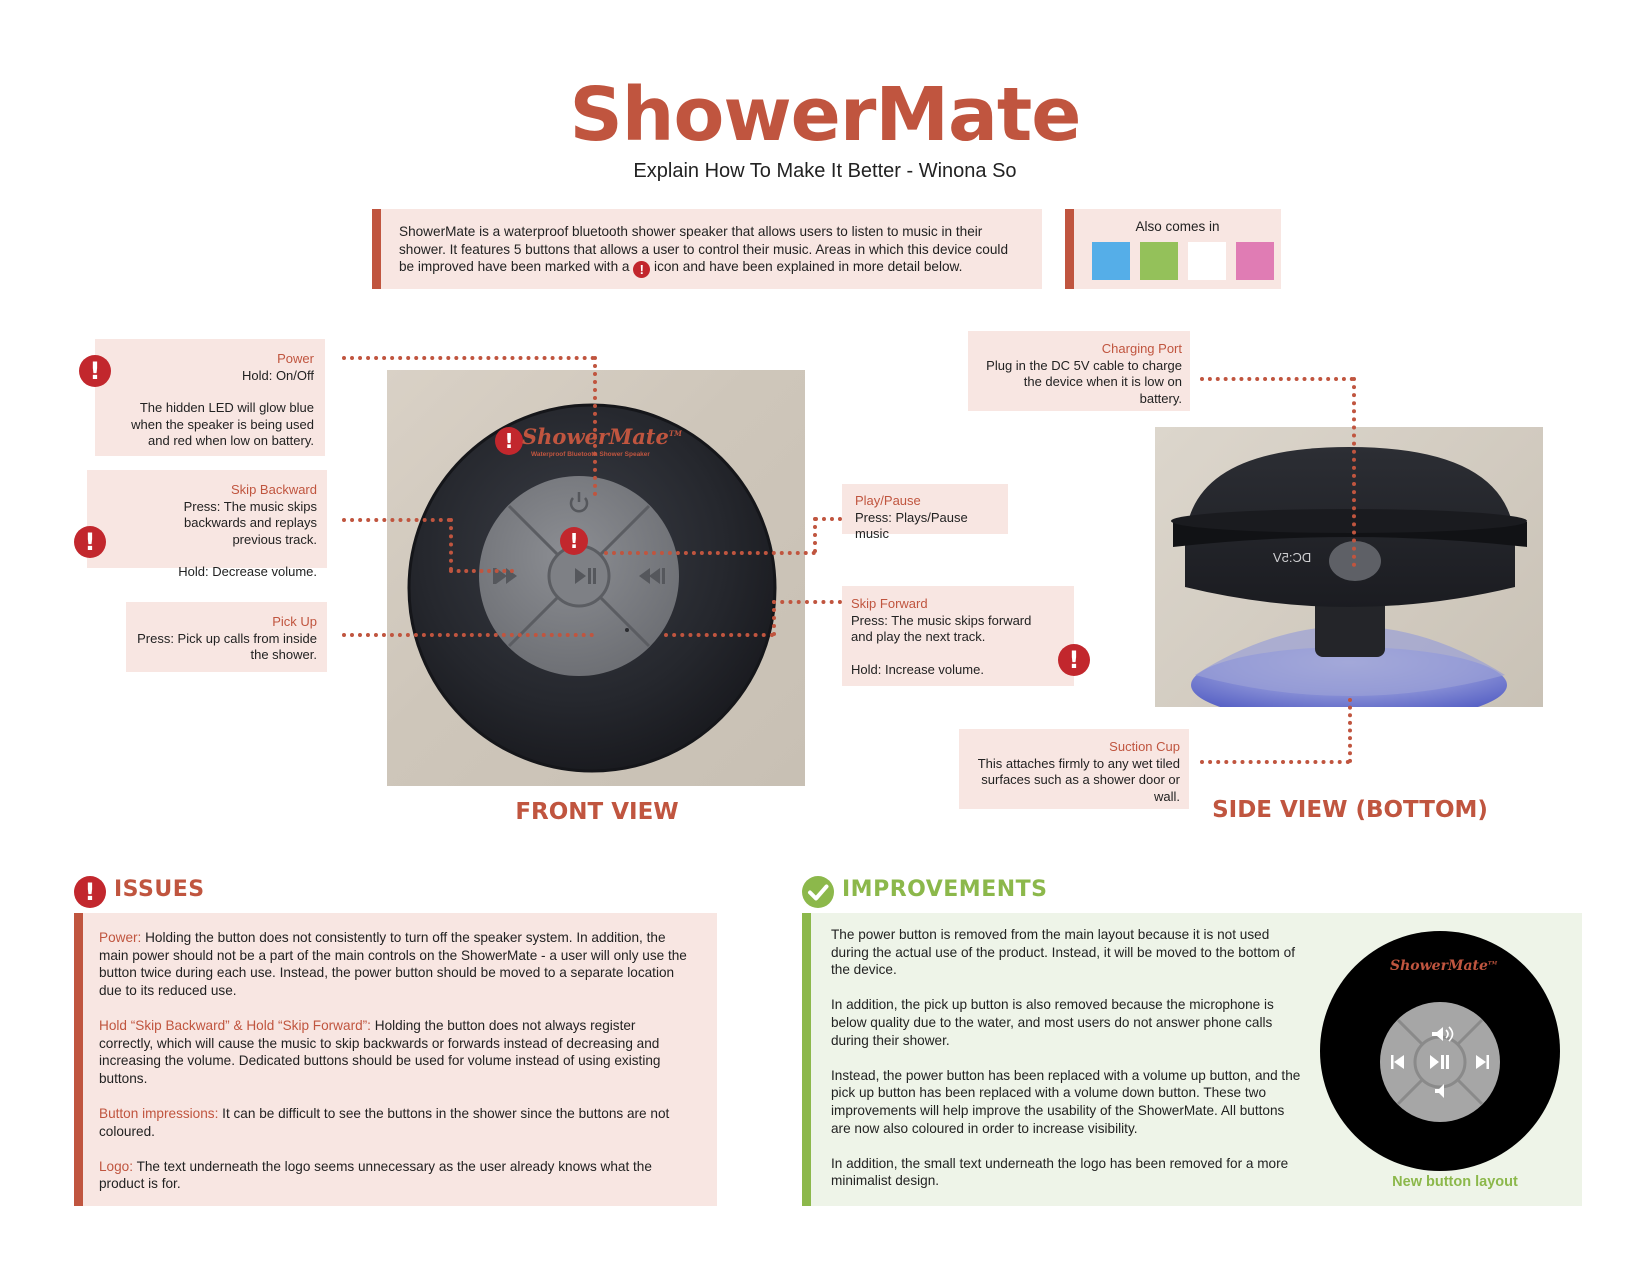 This screenshot has height=1275, width=1650. I want to click on page-title: ShowerMate, so click(825, 115).